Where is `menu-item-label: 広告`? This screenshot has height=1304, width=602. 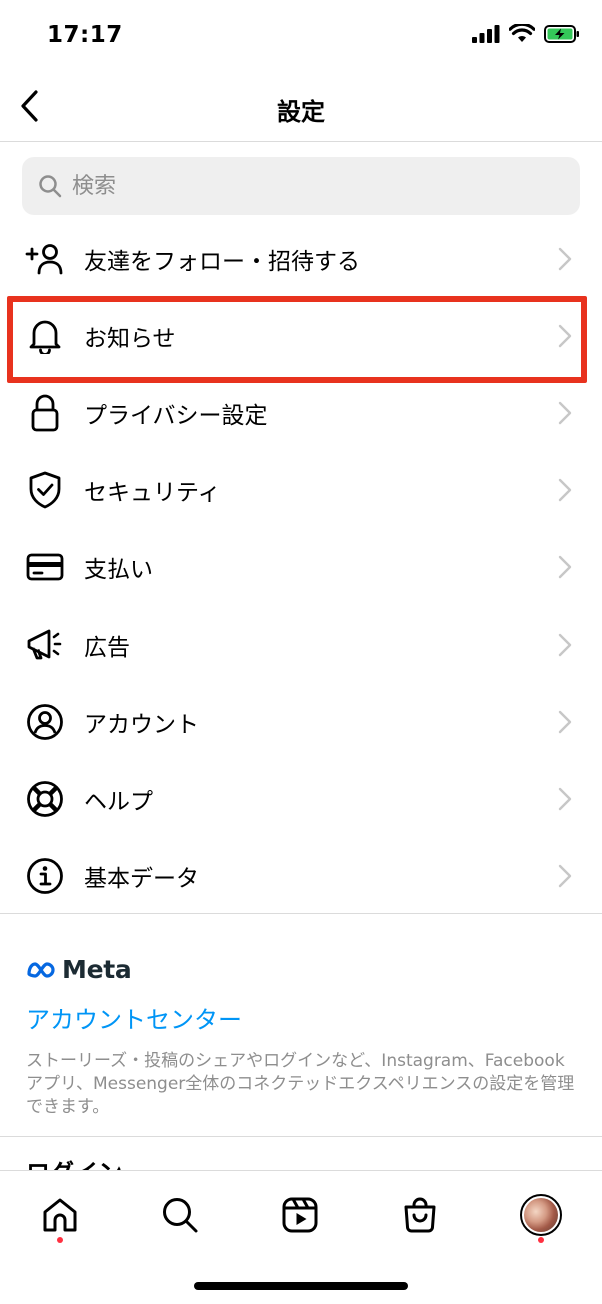
menu-item-label: 広告 is located at coordinates (107, 647).